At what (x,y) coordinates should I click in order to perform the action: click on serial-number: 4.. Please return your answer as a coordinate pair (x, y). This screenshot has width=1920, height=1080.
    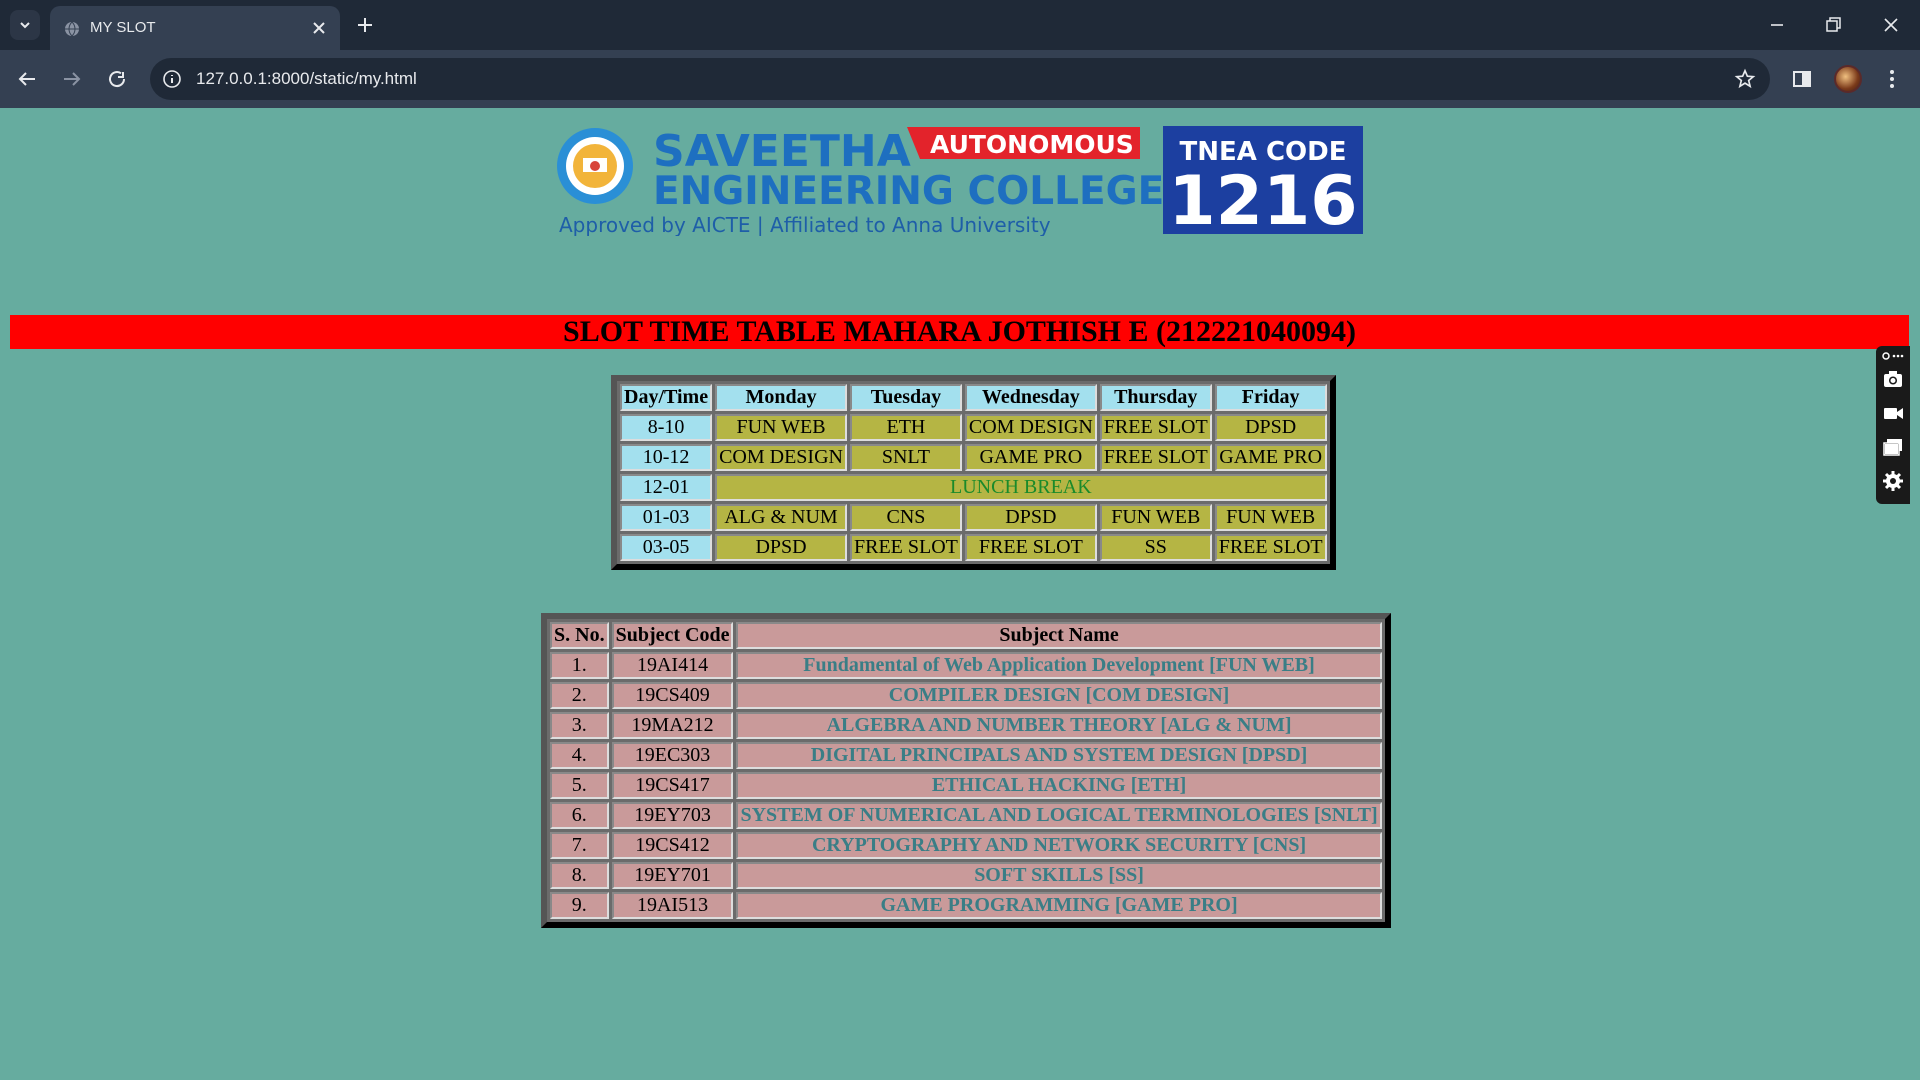
    Looking at the image, I should click on (579, 755).